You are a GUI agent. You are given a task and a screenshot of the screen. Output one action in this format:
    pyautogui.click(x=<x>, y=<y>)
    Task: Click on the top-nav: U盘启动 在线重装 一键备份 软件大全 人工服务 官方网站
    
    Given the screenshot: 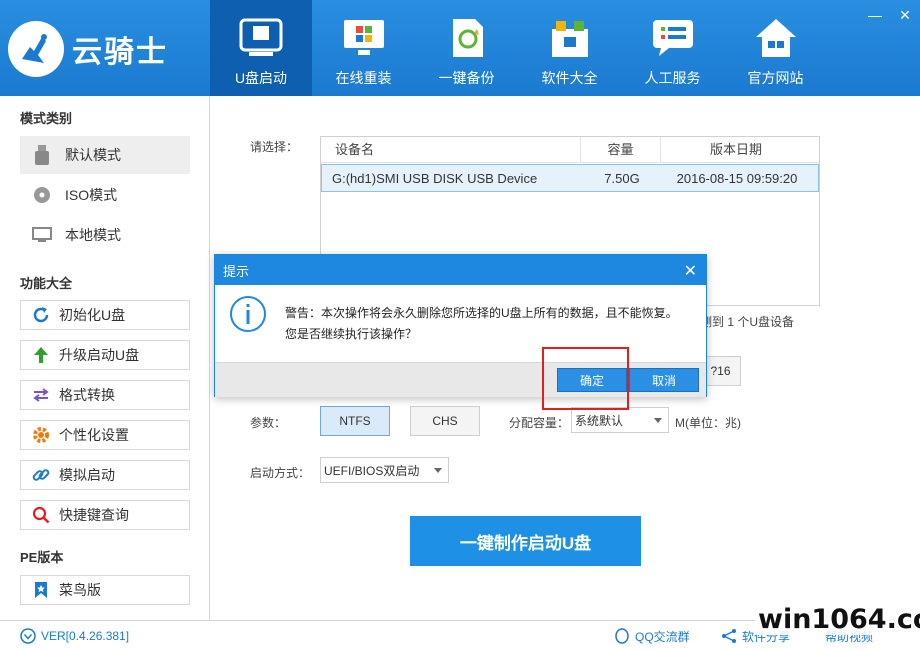 What is the action you would take?
    pyautogui.click(x=518, y=48)
    